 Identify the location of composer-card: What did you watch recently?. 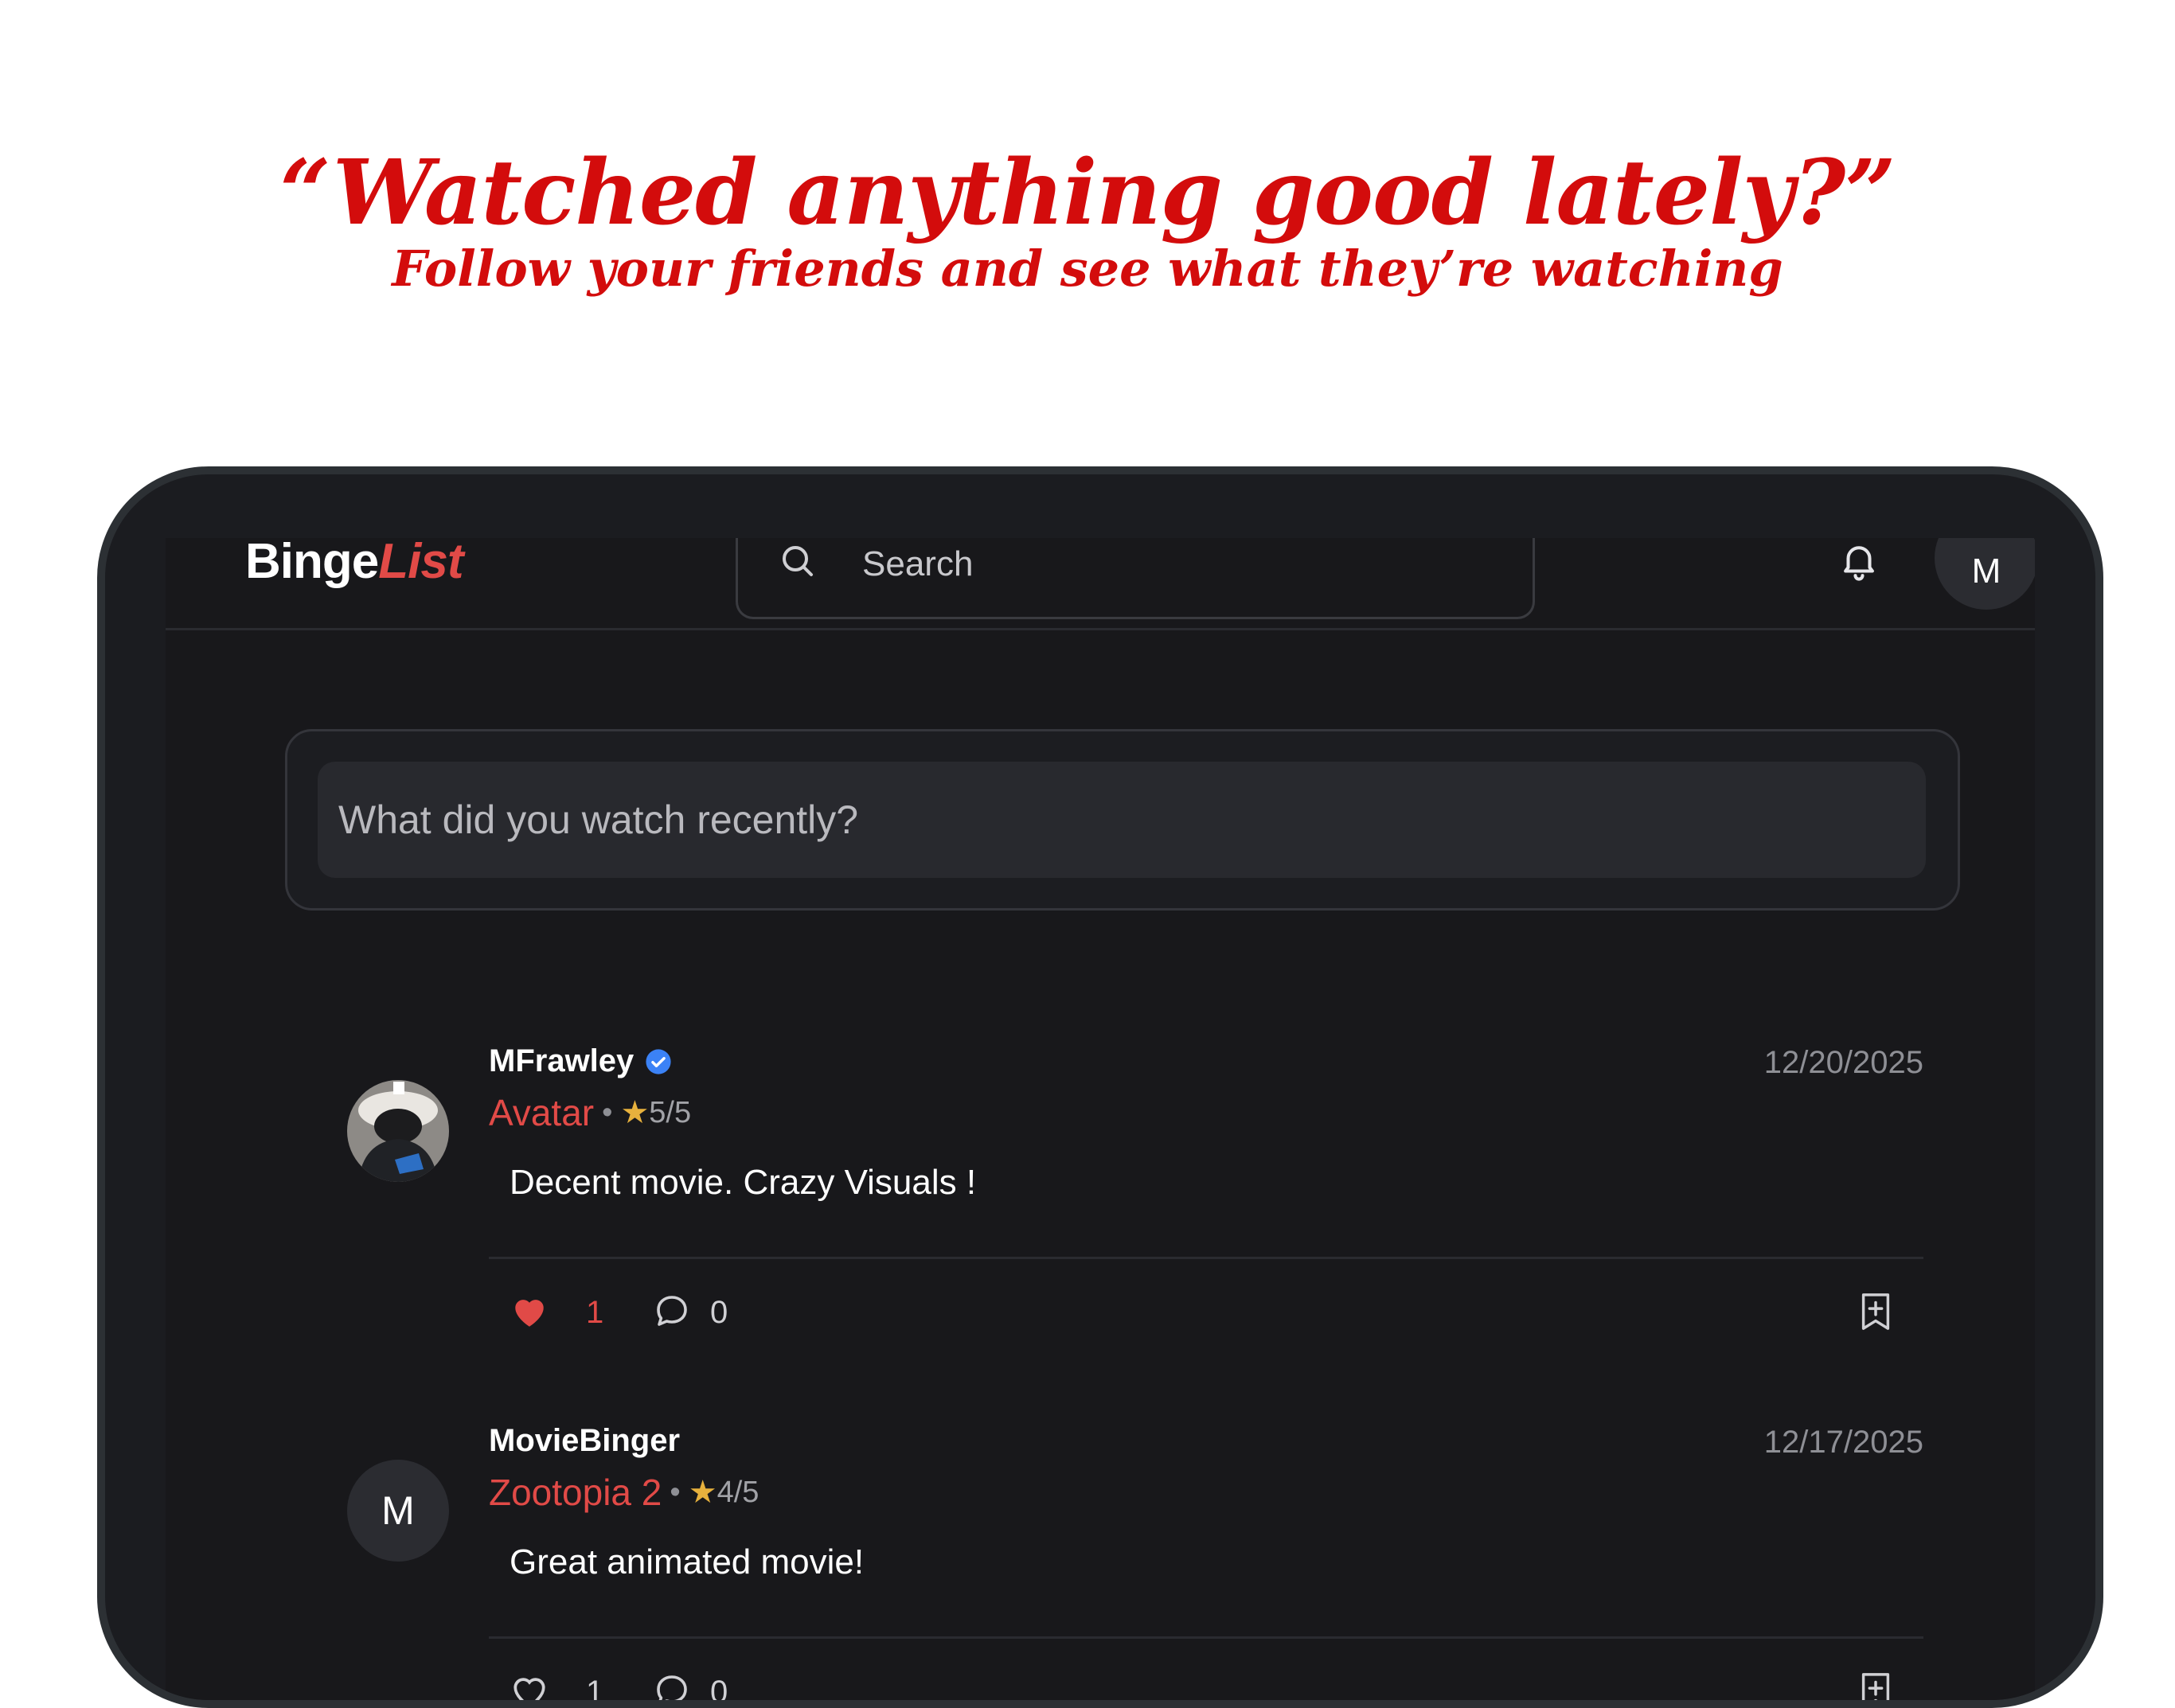
(1122, 820).